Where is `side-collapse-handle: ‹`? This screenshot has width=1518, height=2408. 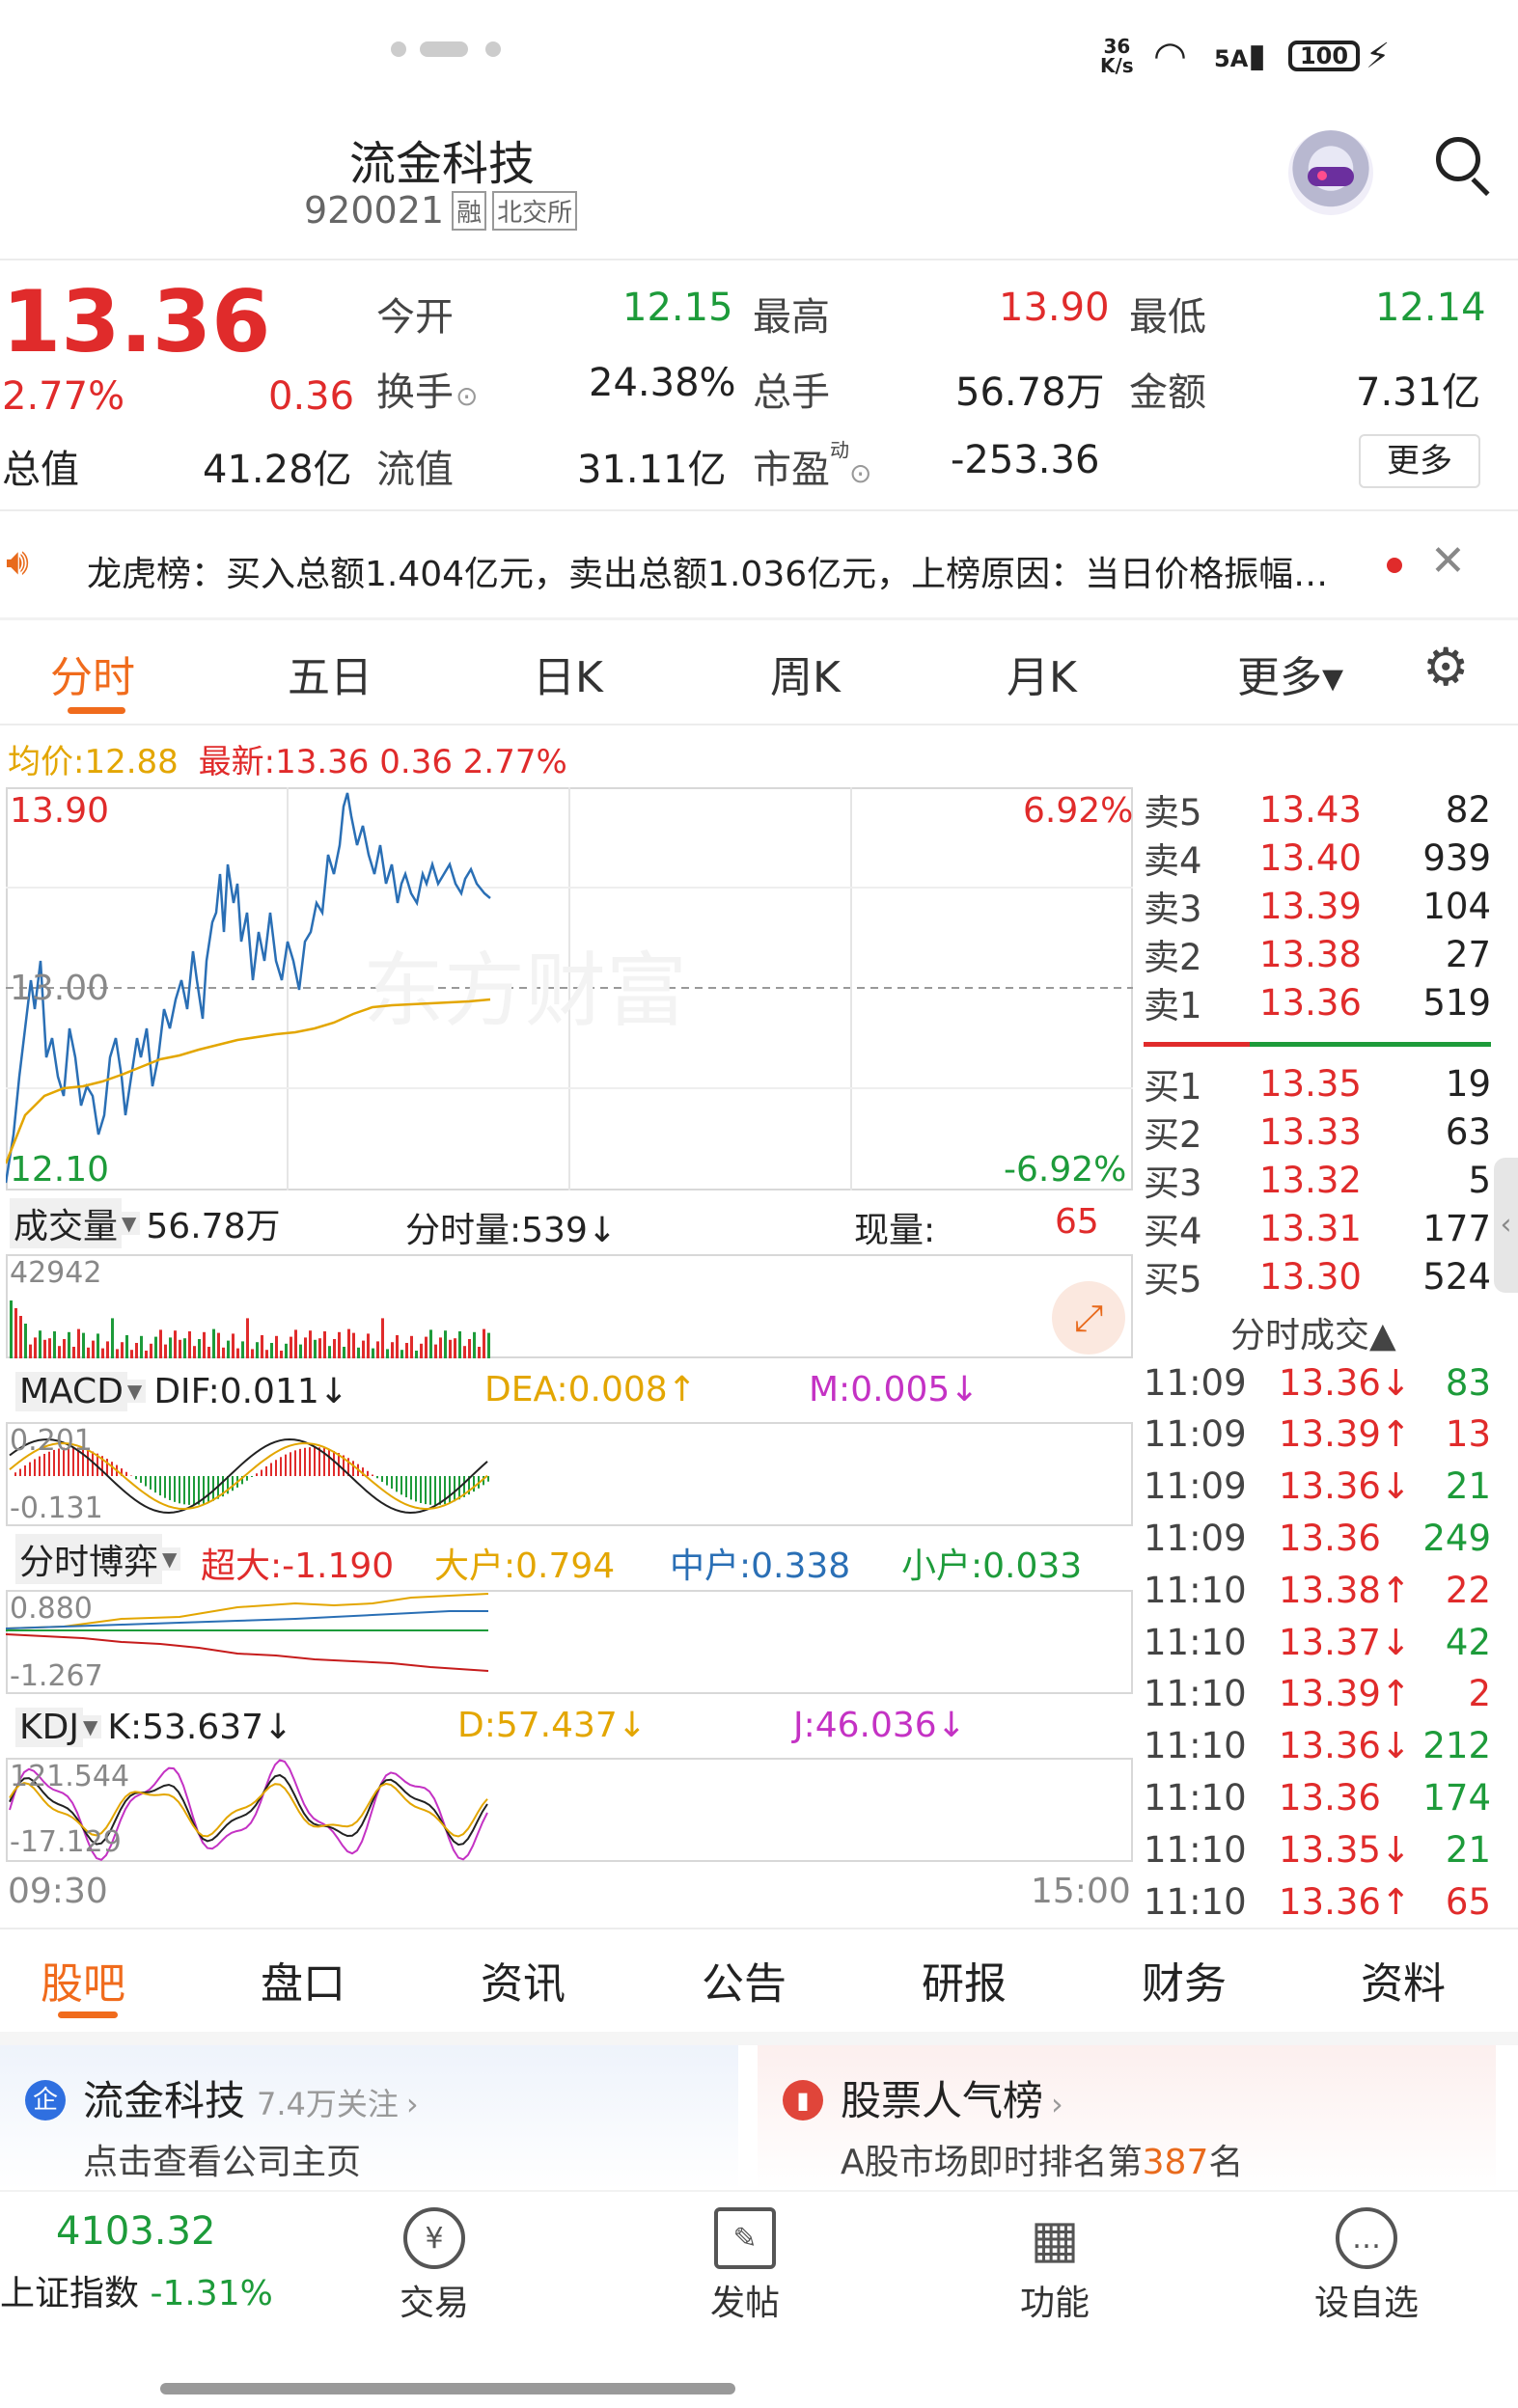
side-collapse-handle: ‹ is located at coordinates (1506, 1225).